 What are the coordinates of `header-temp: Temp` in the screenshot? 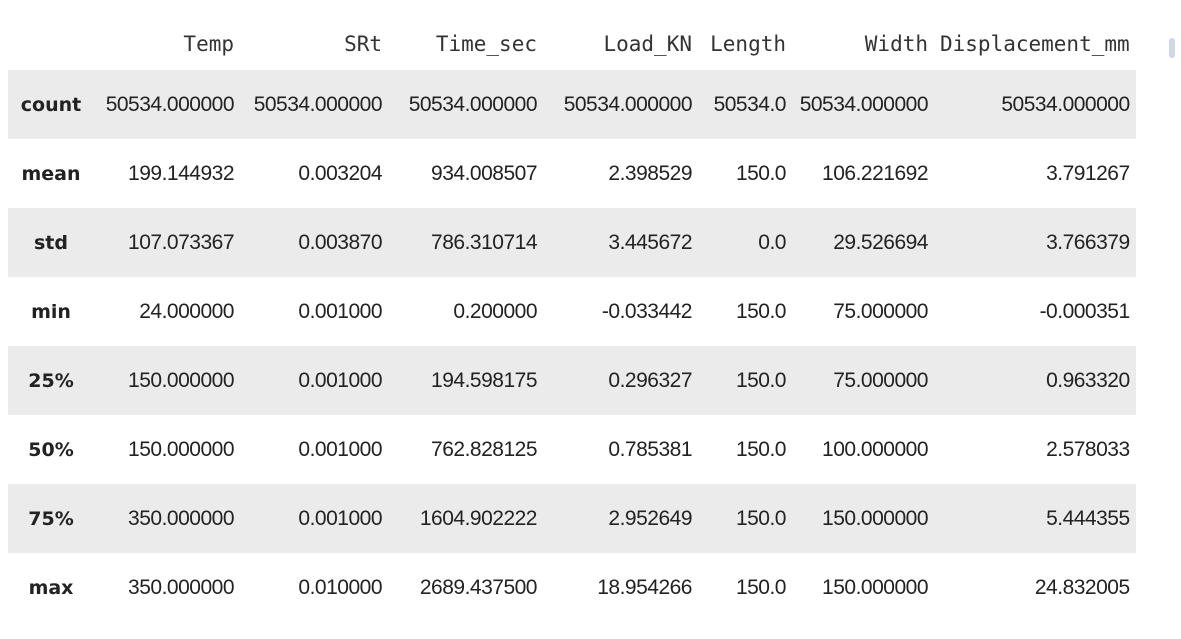 It's located at (208, 44).